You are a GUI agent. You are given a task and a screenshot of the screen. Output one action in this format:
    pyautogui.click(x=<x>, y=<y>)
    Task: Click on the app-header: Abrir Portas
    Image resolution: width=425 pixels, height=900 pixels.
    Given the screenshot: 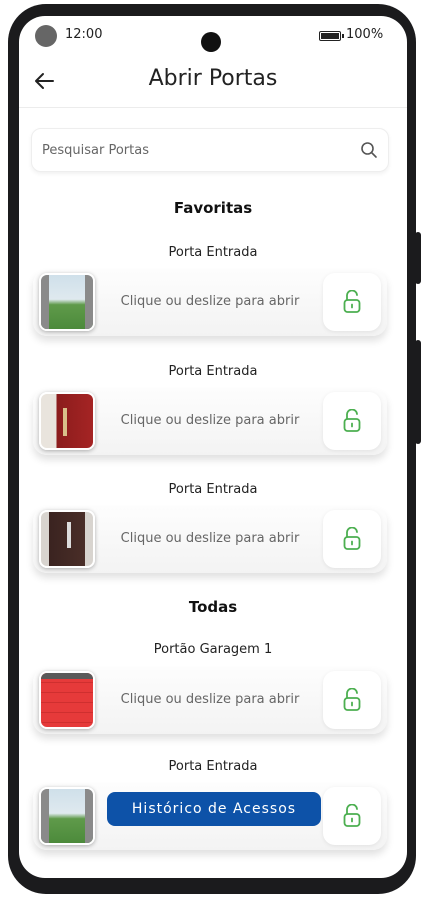 What is the action you would take?
    pyautogui.click(x=213, y=84)
    